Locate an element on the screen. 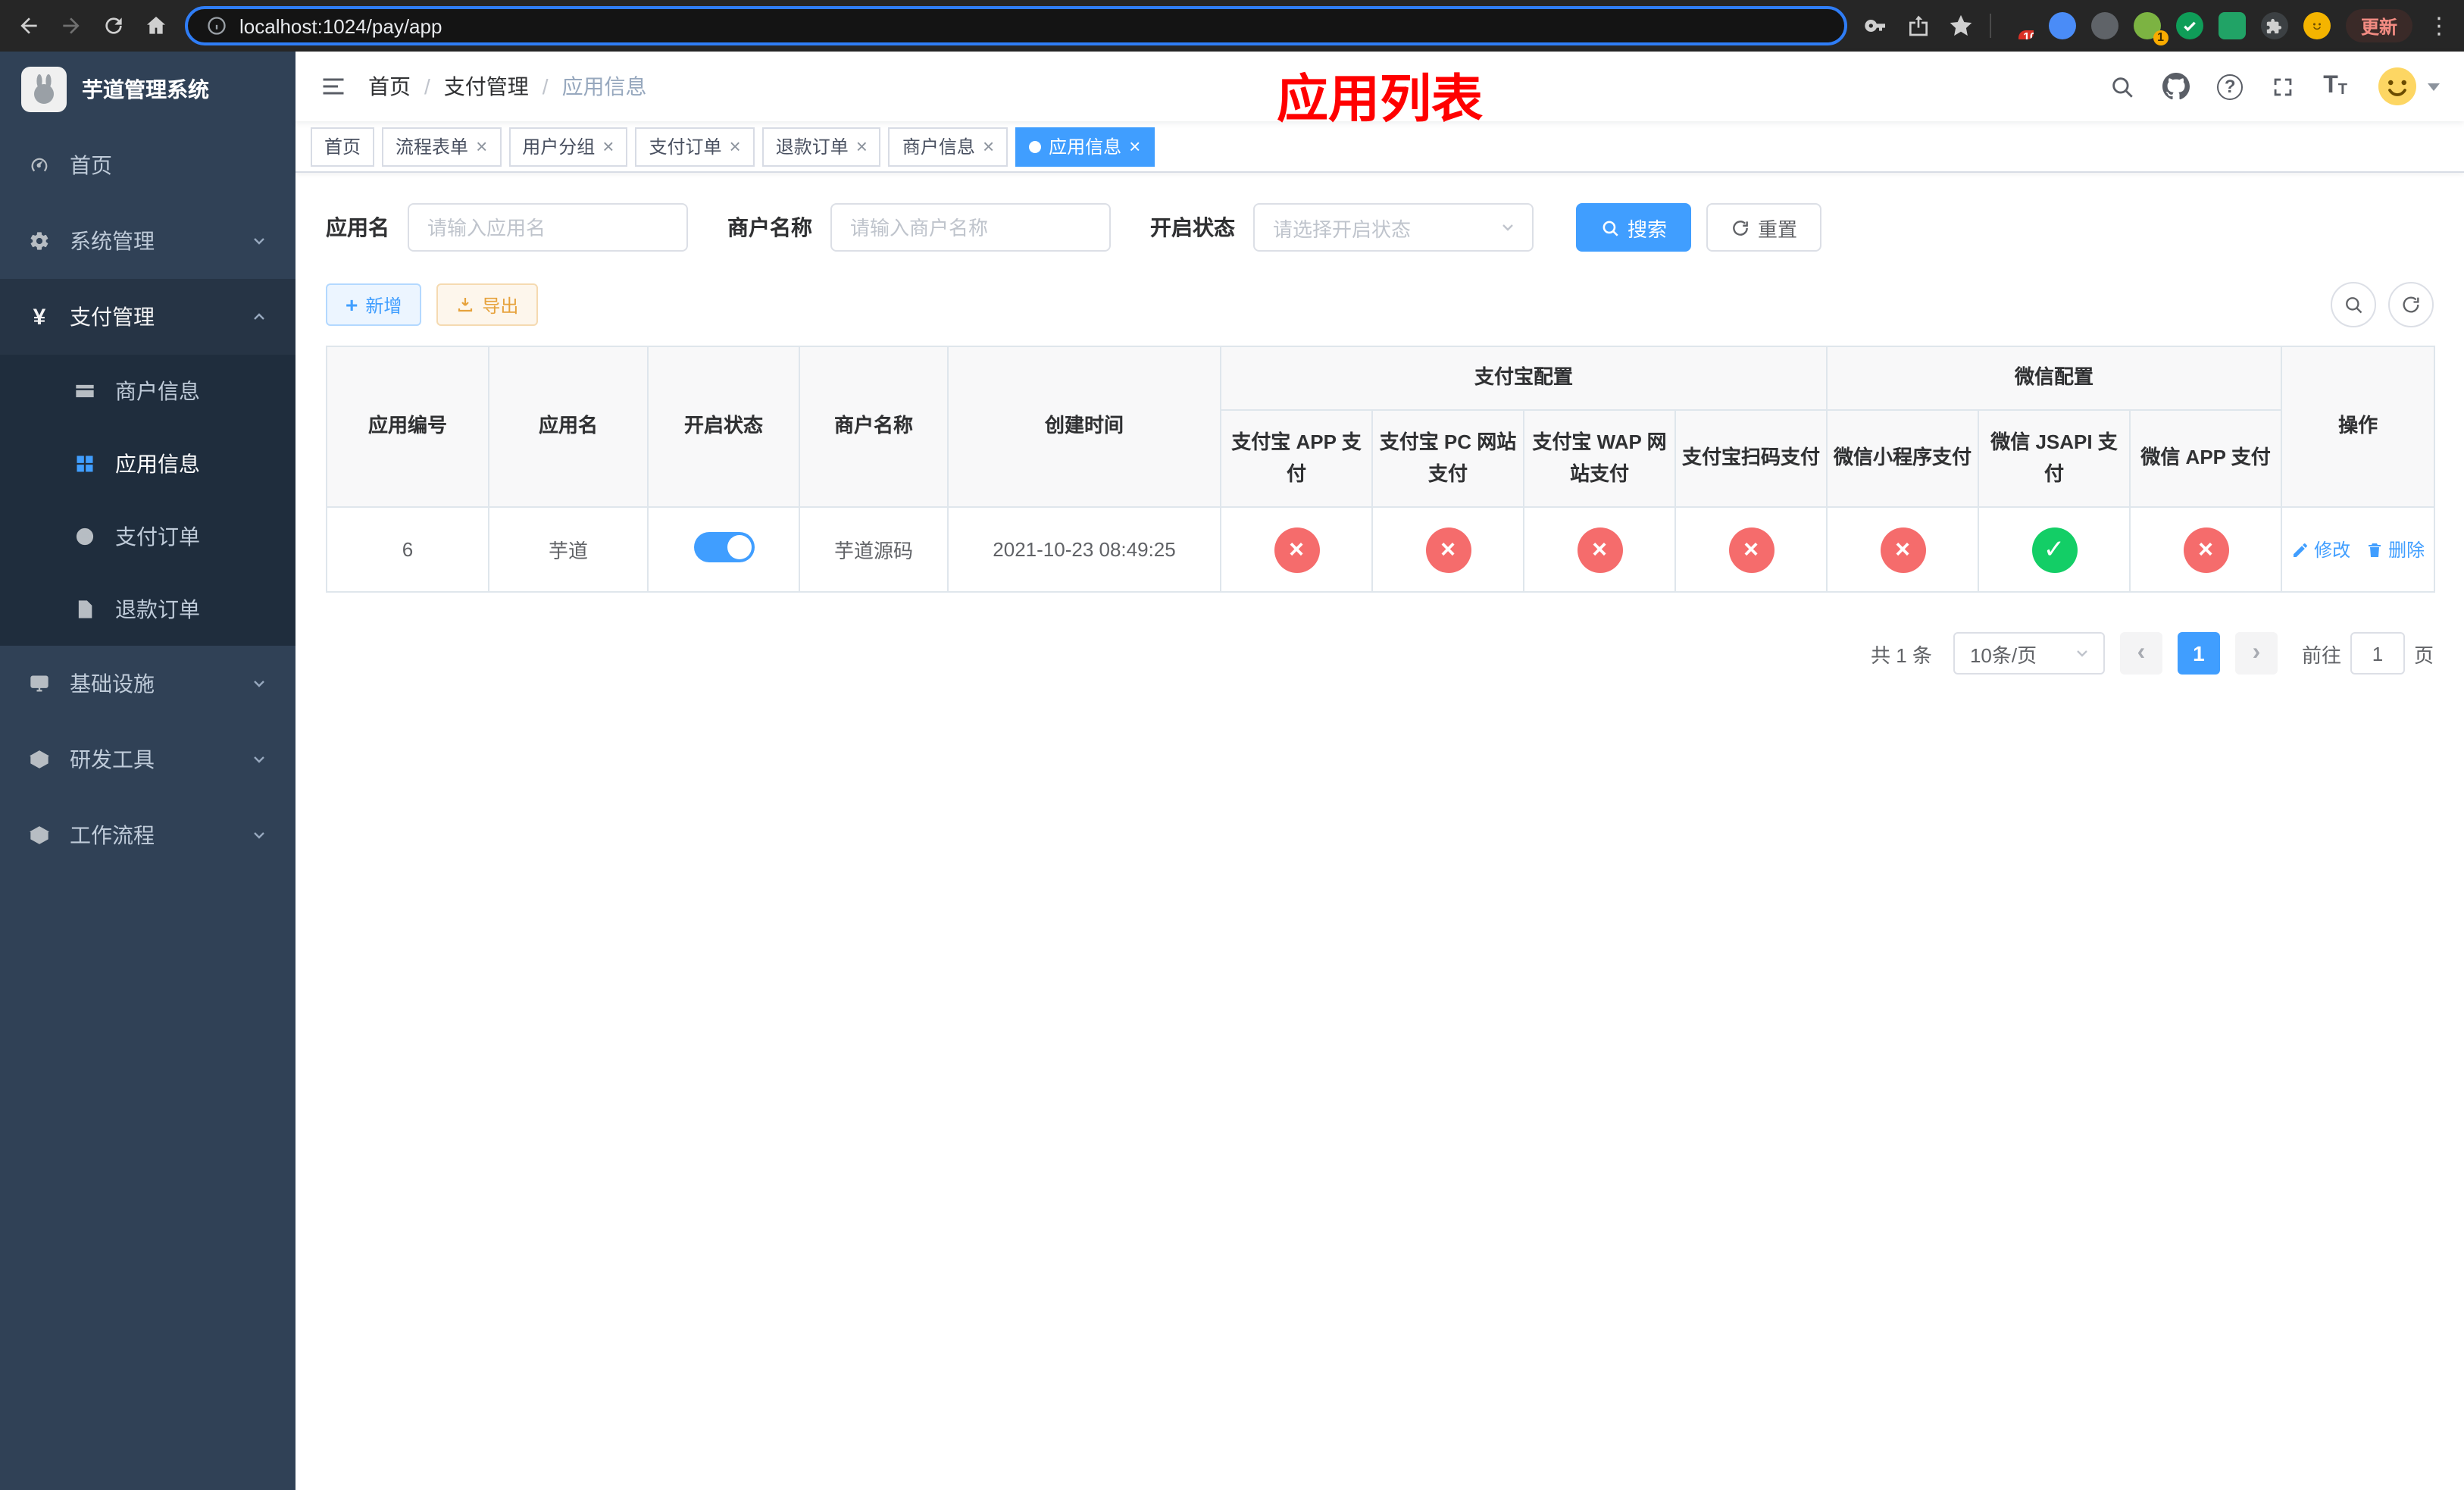 The height and width of the screenshot is (1490, 2464). toggle-search-button is located at coordinates (2353, 304).